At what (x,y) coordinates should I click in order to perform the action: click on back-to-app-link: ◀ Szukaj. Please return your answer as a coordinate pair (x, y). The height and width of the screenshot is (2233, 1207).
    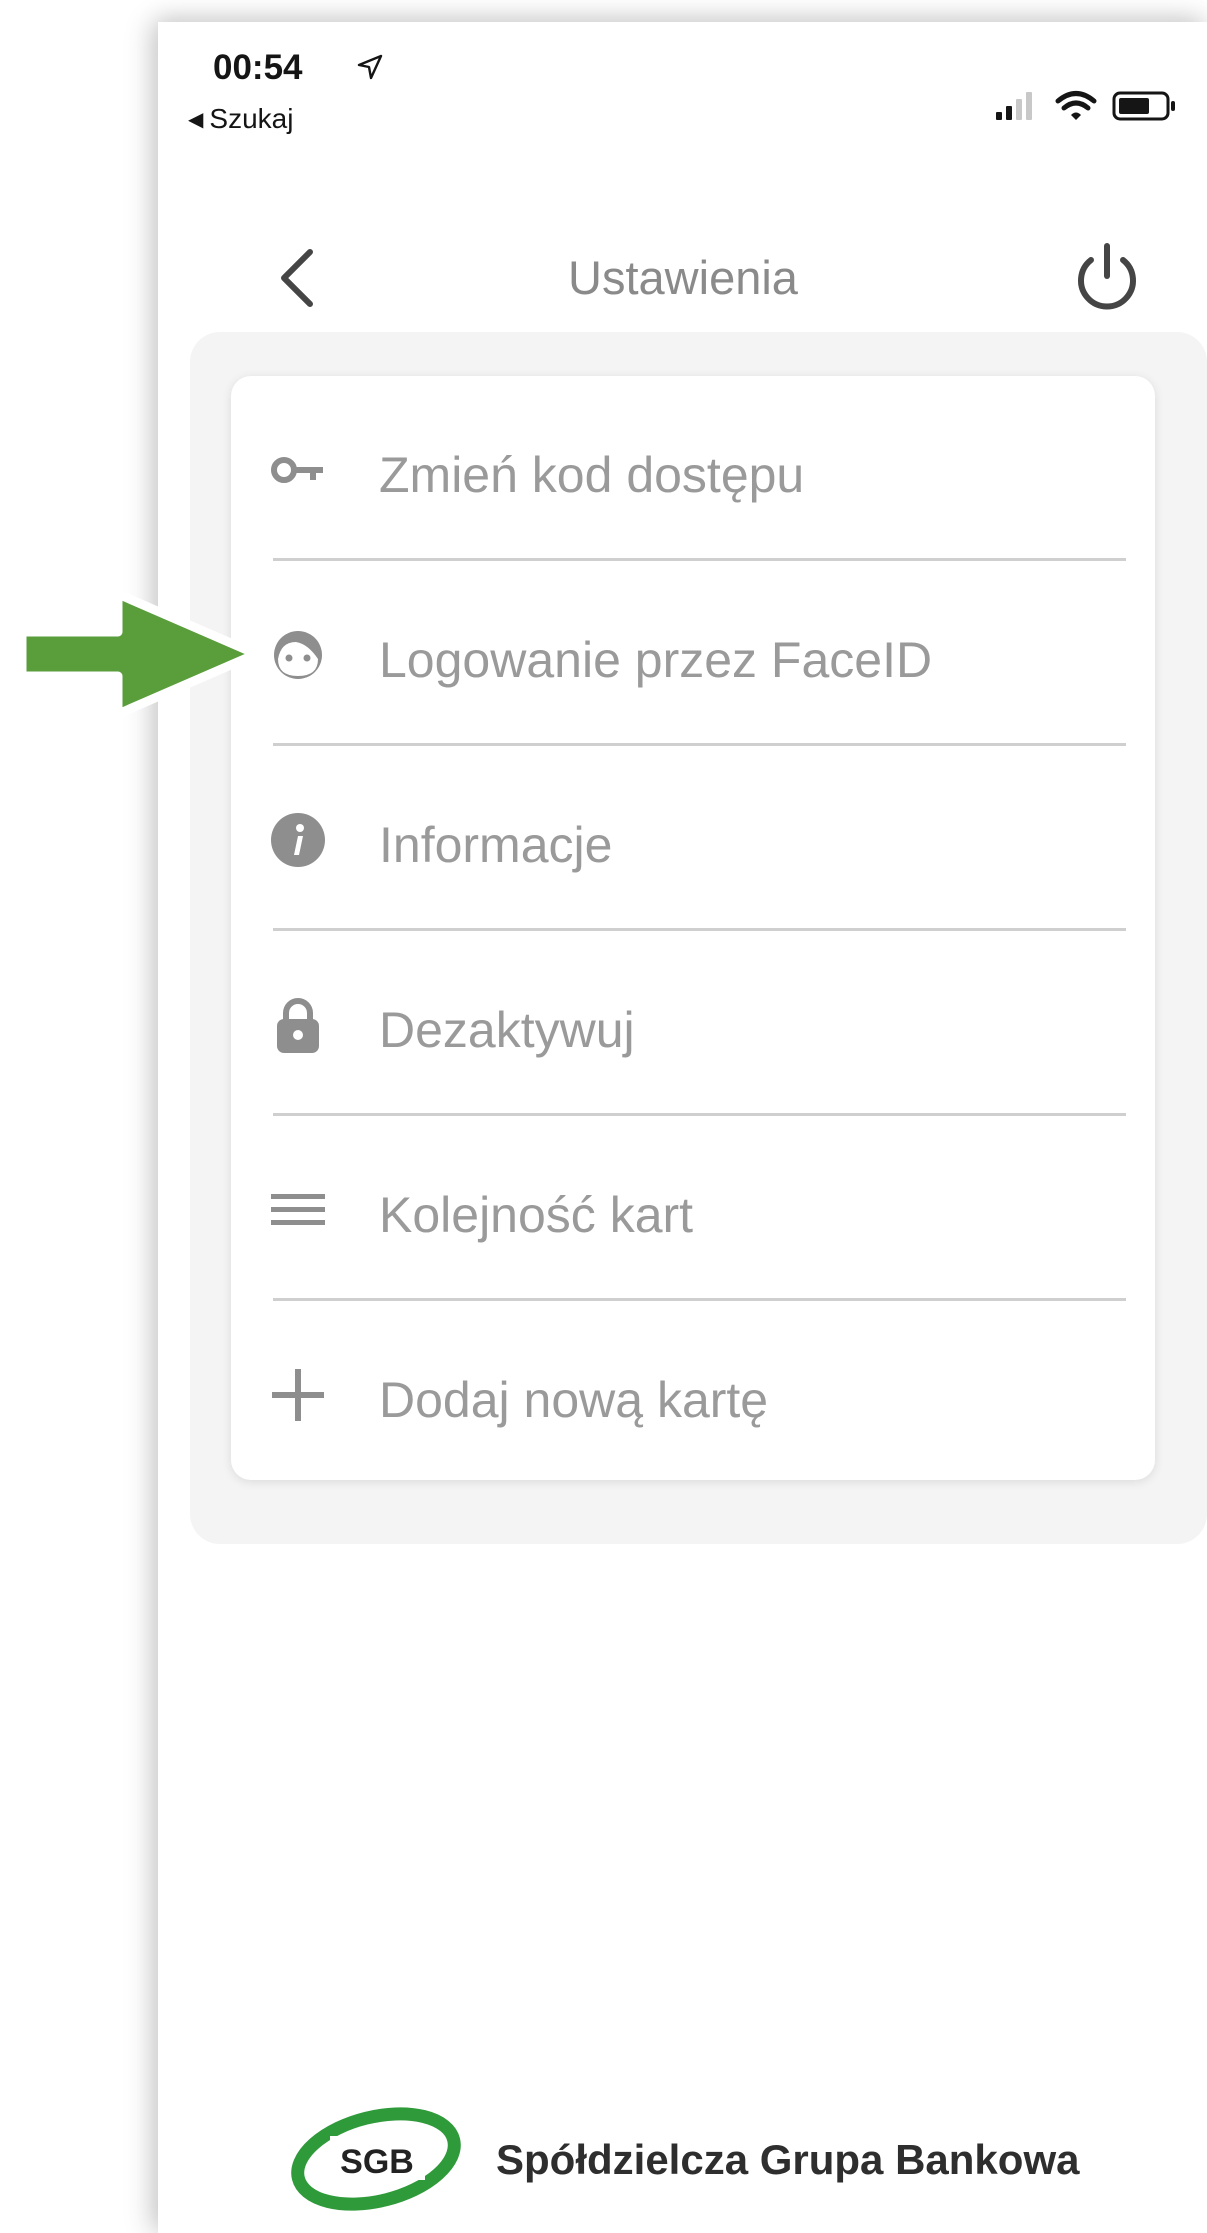
    Looking at the image, I should click on (240, 119).